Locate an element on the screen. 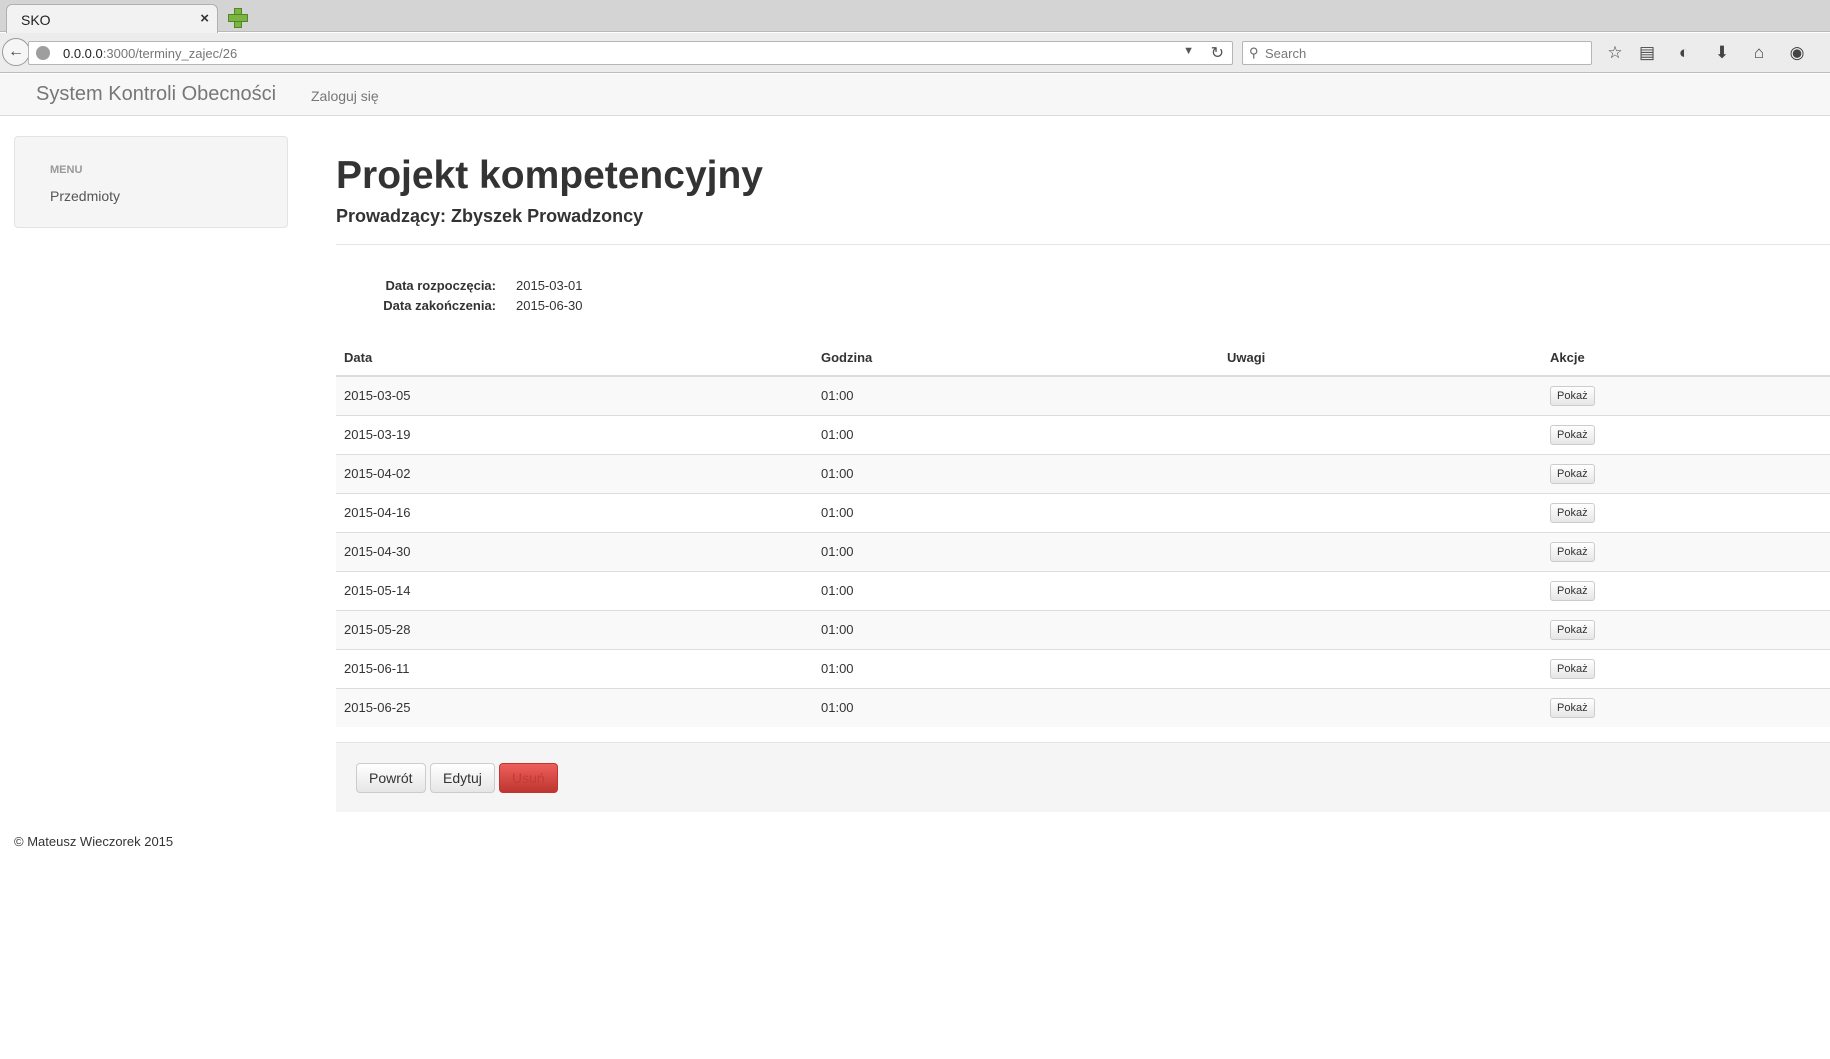 The image size is (1830, 1059). url-bar: 0.0.0.0:3000/terminy_zajec/26 ▼ ↻ is located at coordinates (630, 53).